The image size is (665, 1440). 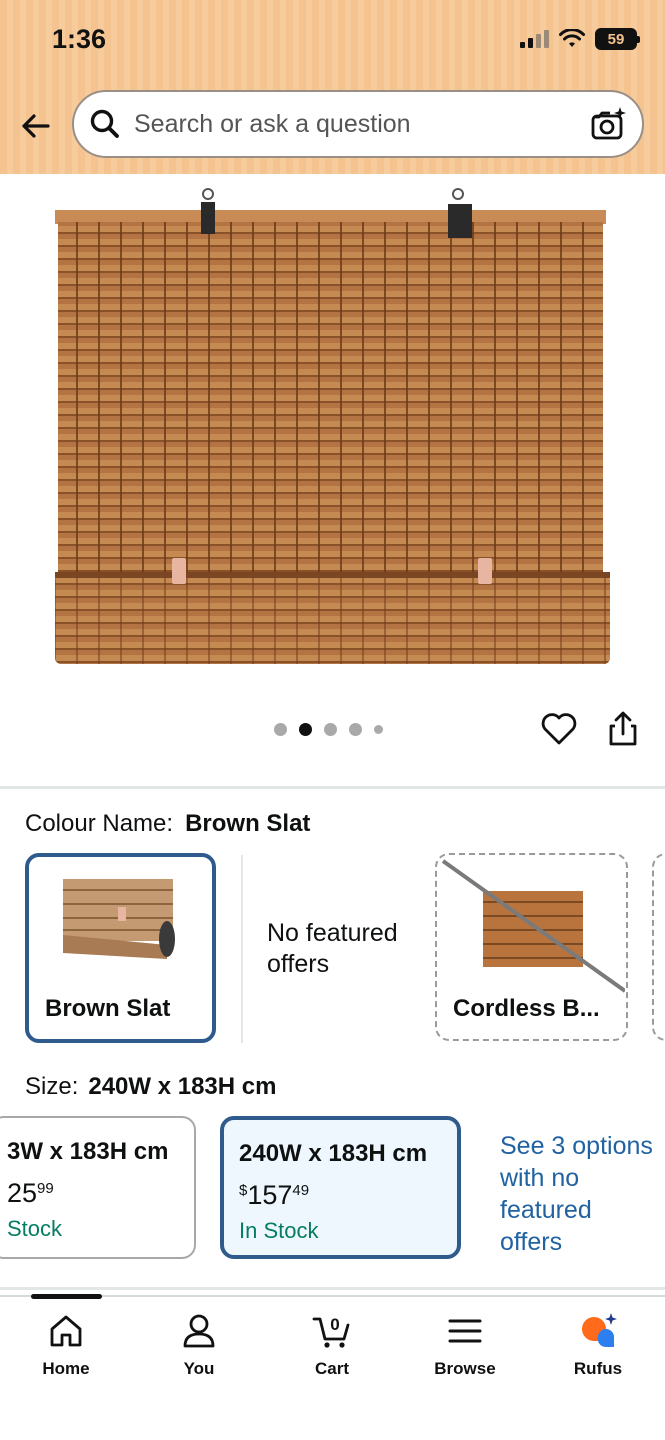 I want to click on cart-count: 0, so click(x=334, y=1324).